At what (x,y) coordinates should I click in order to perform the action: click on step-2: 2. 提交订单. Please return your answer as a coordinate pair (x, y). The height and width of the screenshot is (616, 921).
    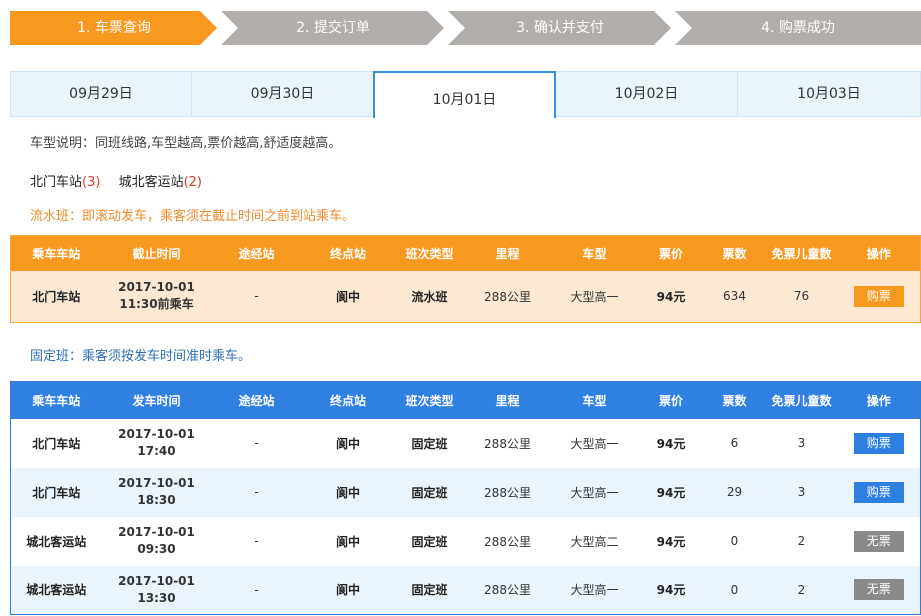
    Looking at the image, I should click on (333, 28).